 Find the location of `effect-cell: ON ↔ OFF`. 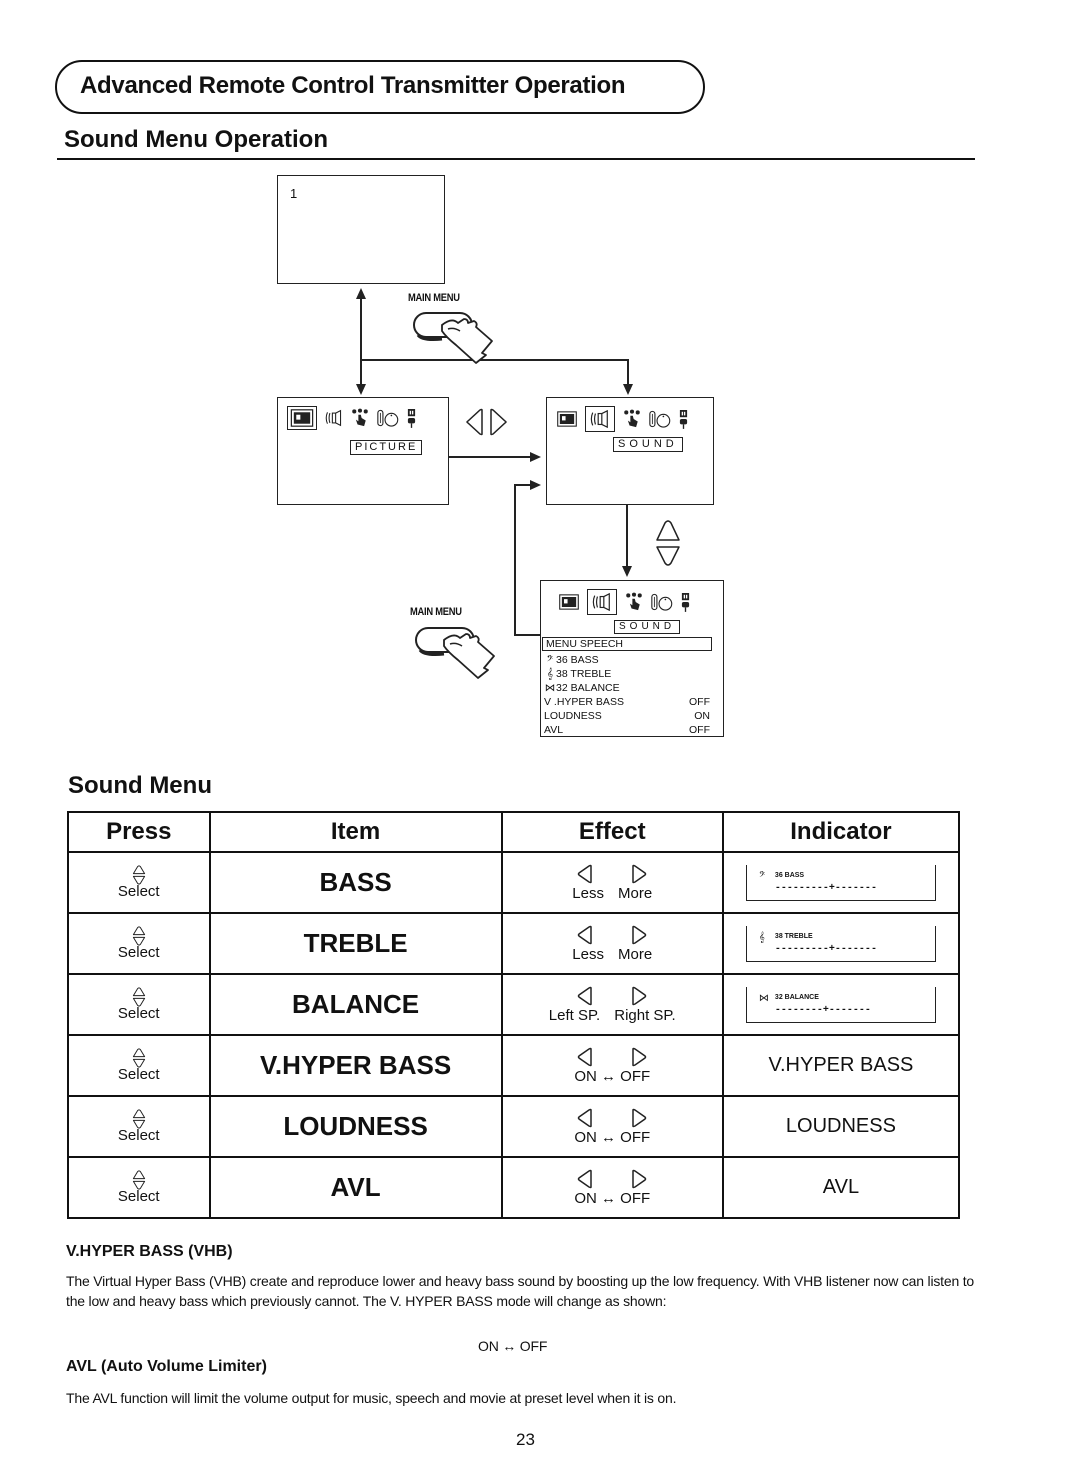

effect-cell: ON ↔ OFF is located at coordinates (612, 1126).